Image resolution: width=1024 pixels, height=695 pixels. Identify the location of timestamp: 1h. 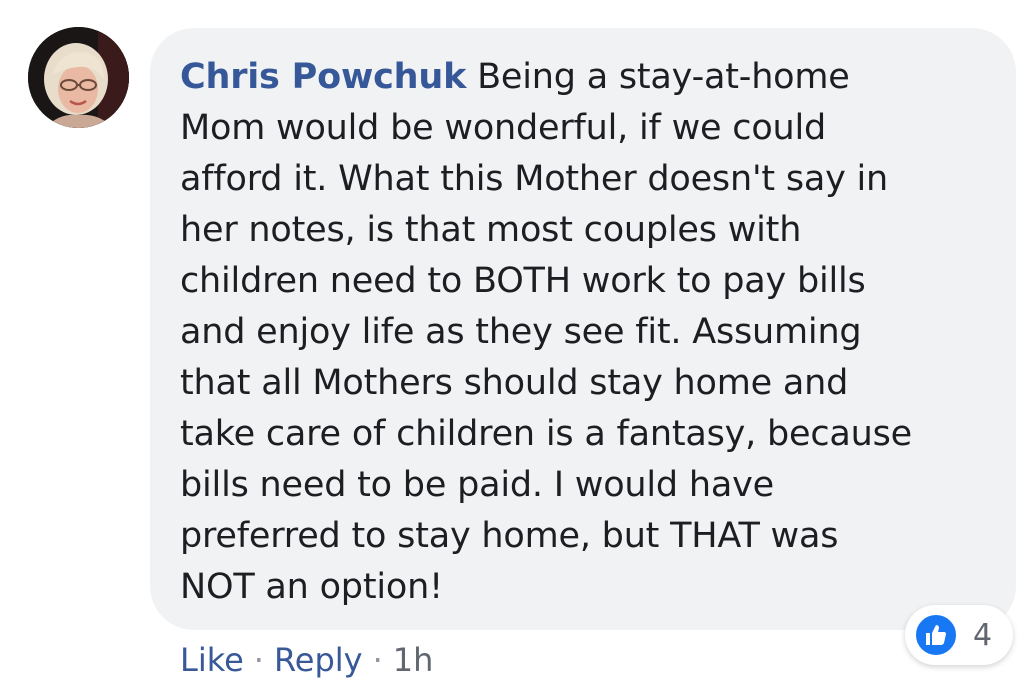
(413, 660).